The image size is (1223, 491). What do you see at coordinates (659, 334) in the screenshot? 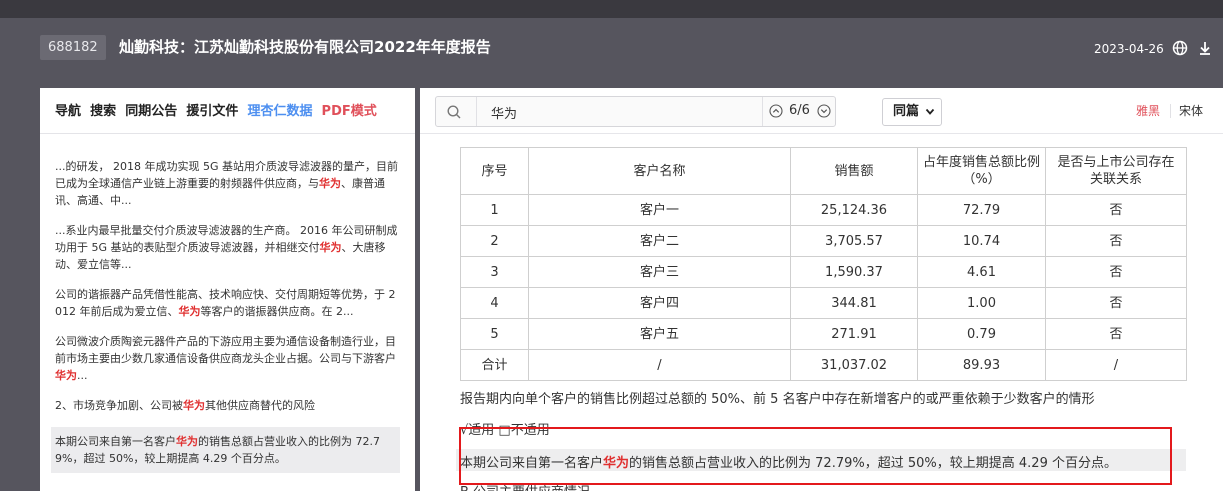
I see `table-cell: 客户五` at bounding box center [659, 334].